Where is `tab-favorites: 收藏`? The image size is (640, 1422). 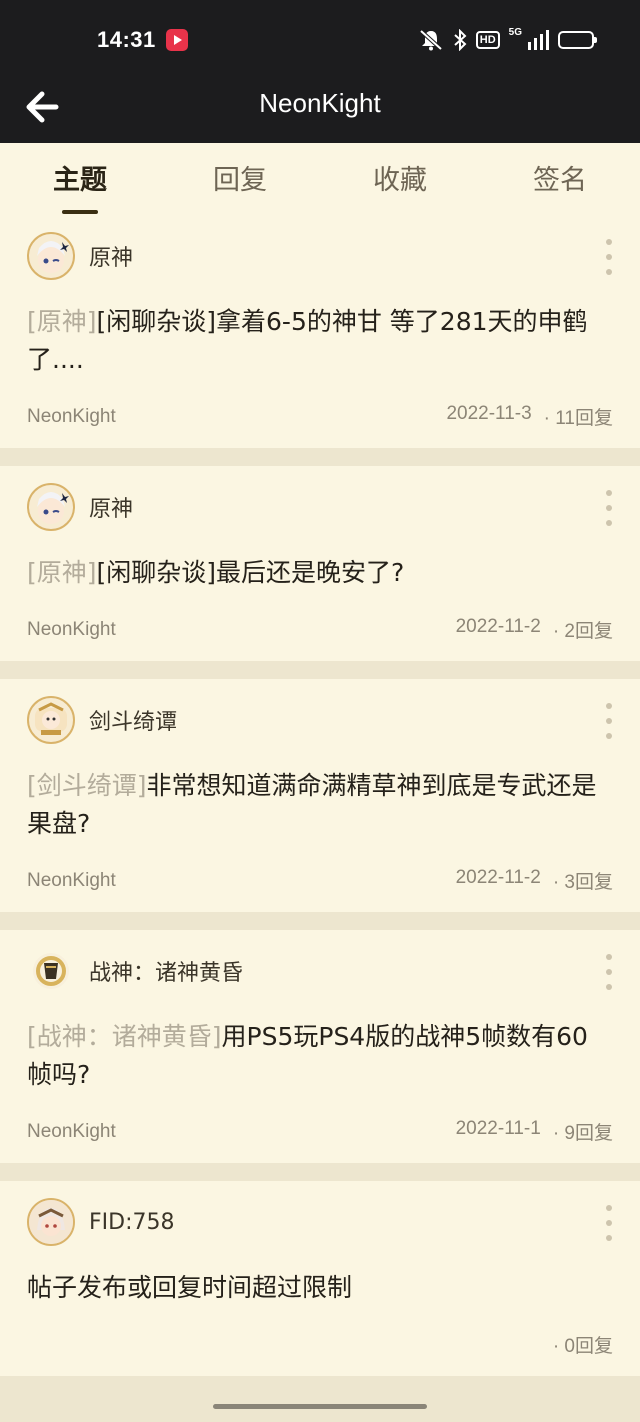 tab-favorites: 收藏 is located at coordinates (400, 179).